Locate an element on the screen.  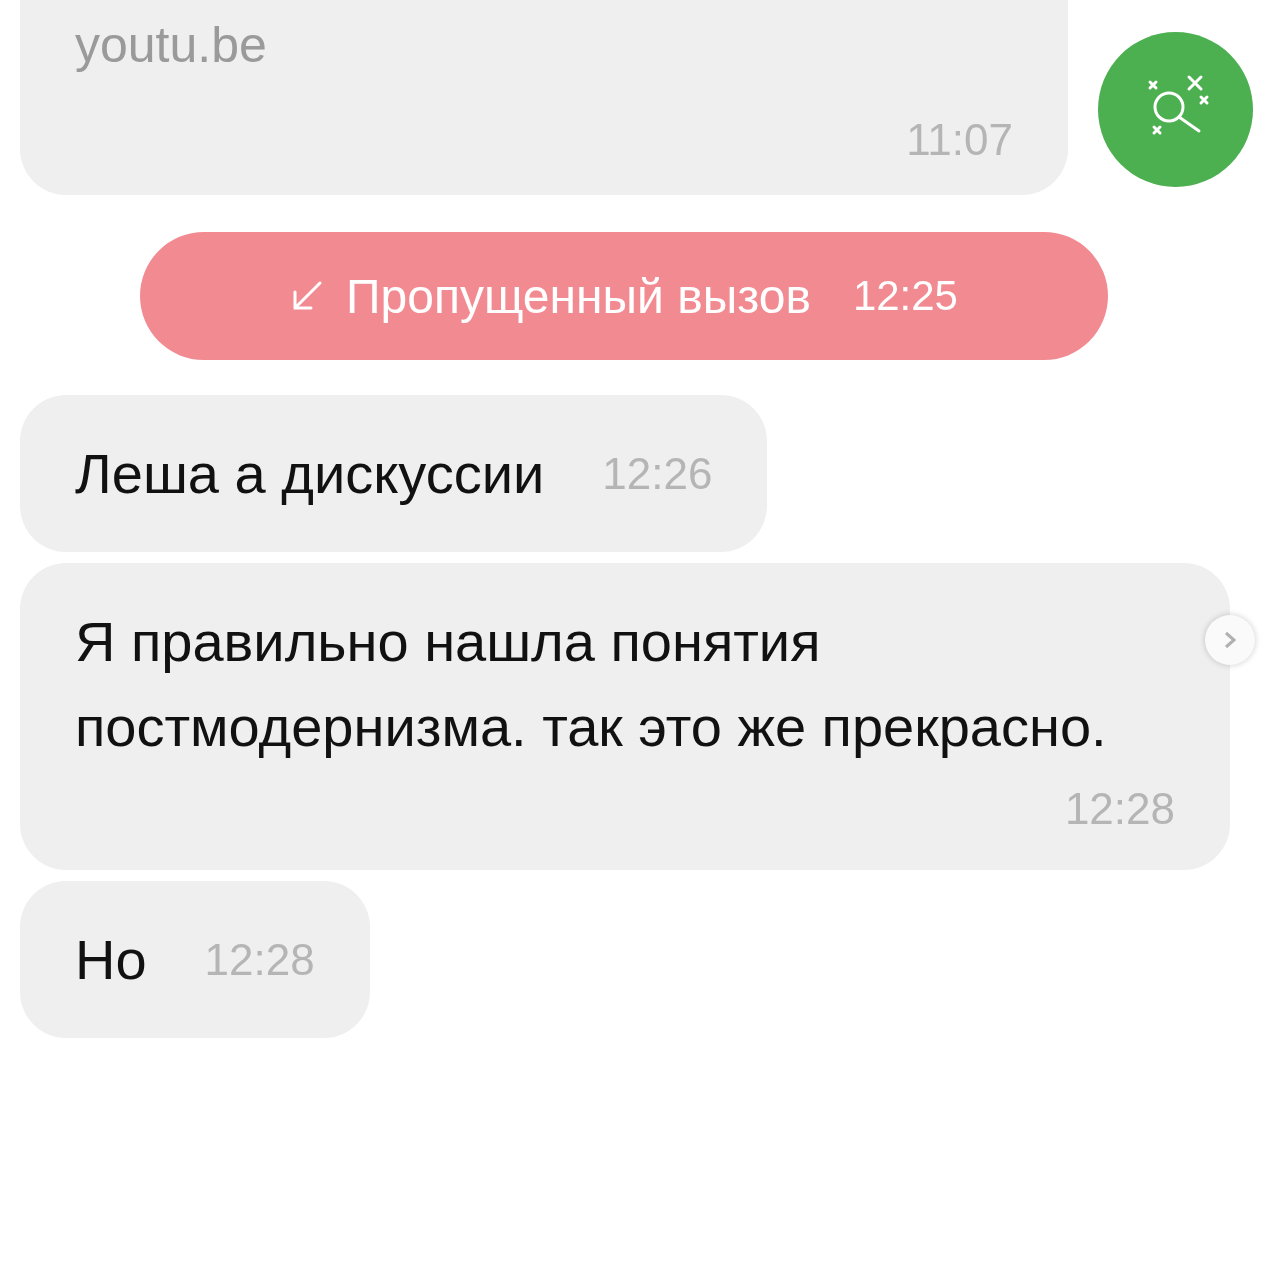
message-time: 11:07 is located at coordinates (959, 140).